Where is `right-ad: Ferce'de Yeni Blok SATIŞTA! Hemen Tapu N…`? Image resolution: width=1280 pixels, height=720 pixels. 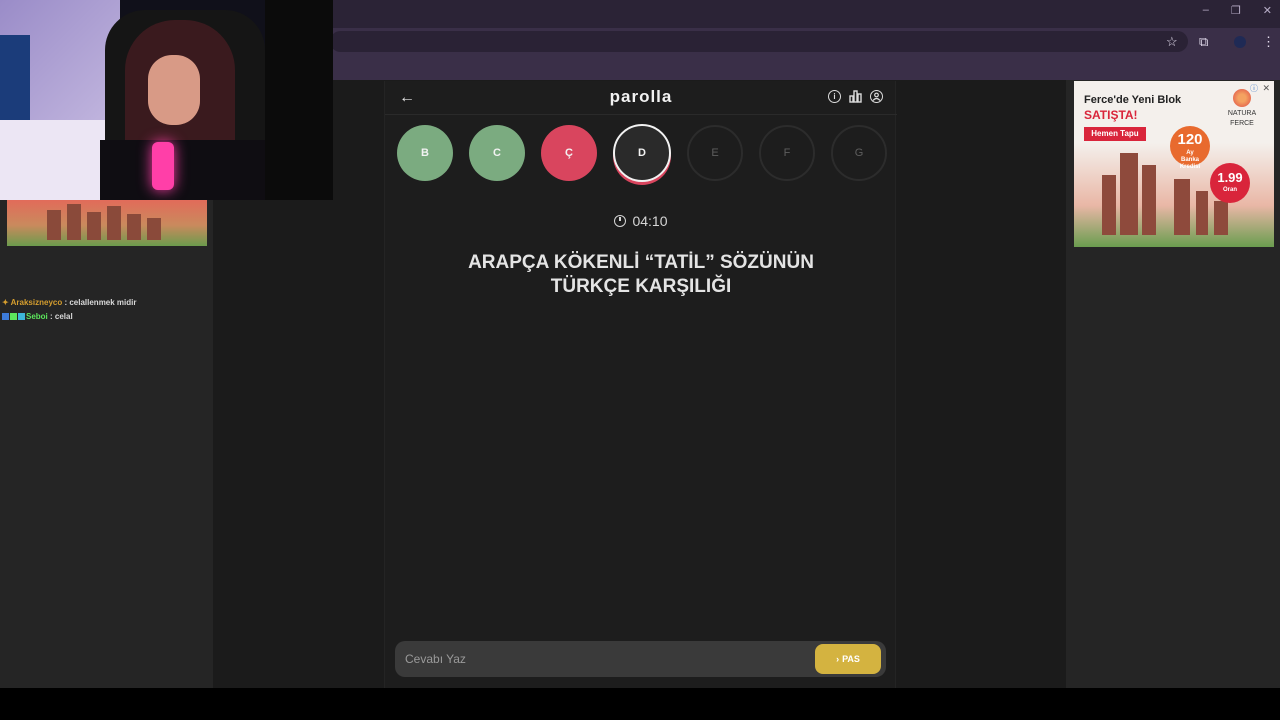
right-ad: Ferce'de Yeni Blok SATIŞTA! Hemen Tapu N… is located at coordinates (1174, 164).